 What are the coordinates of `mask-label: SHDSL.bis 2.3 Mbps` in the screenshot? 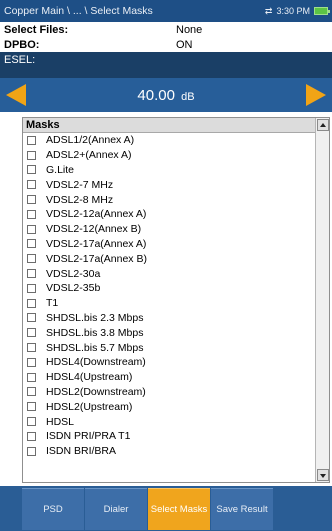 It's located at (95, 317).